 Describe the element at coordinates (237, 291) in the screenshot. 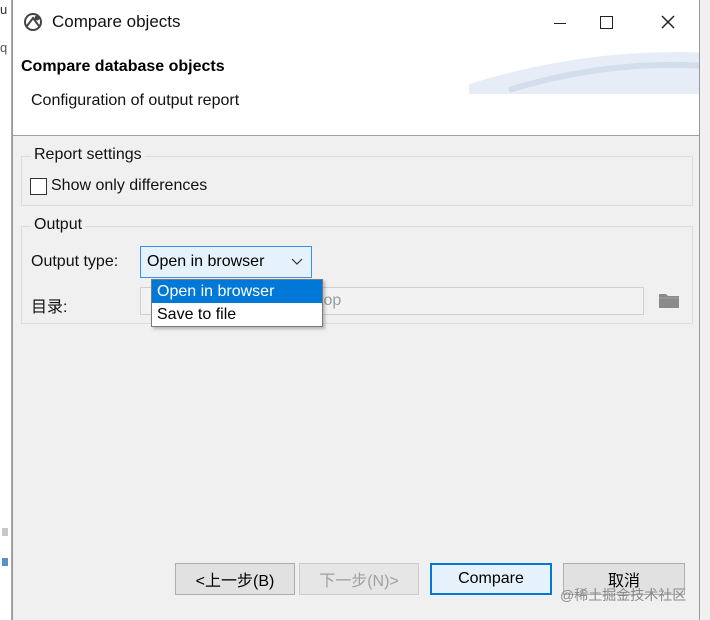

I see `dropdown-option-open-in-browser: Open in browser` at that location.